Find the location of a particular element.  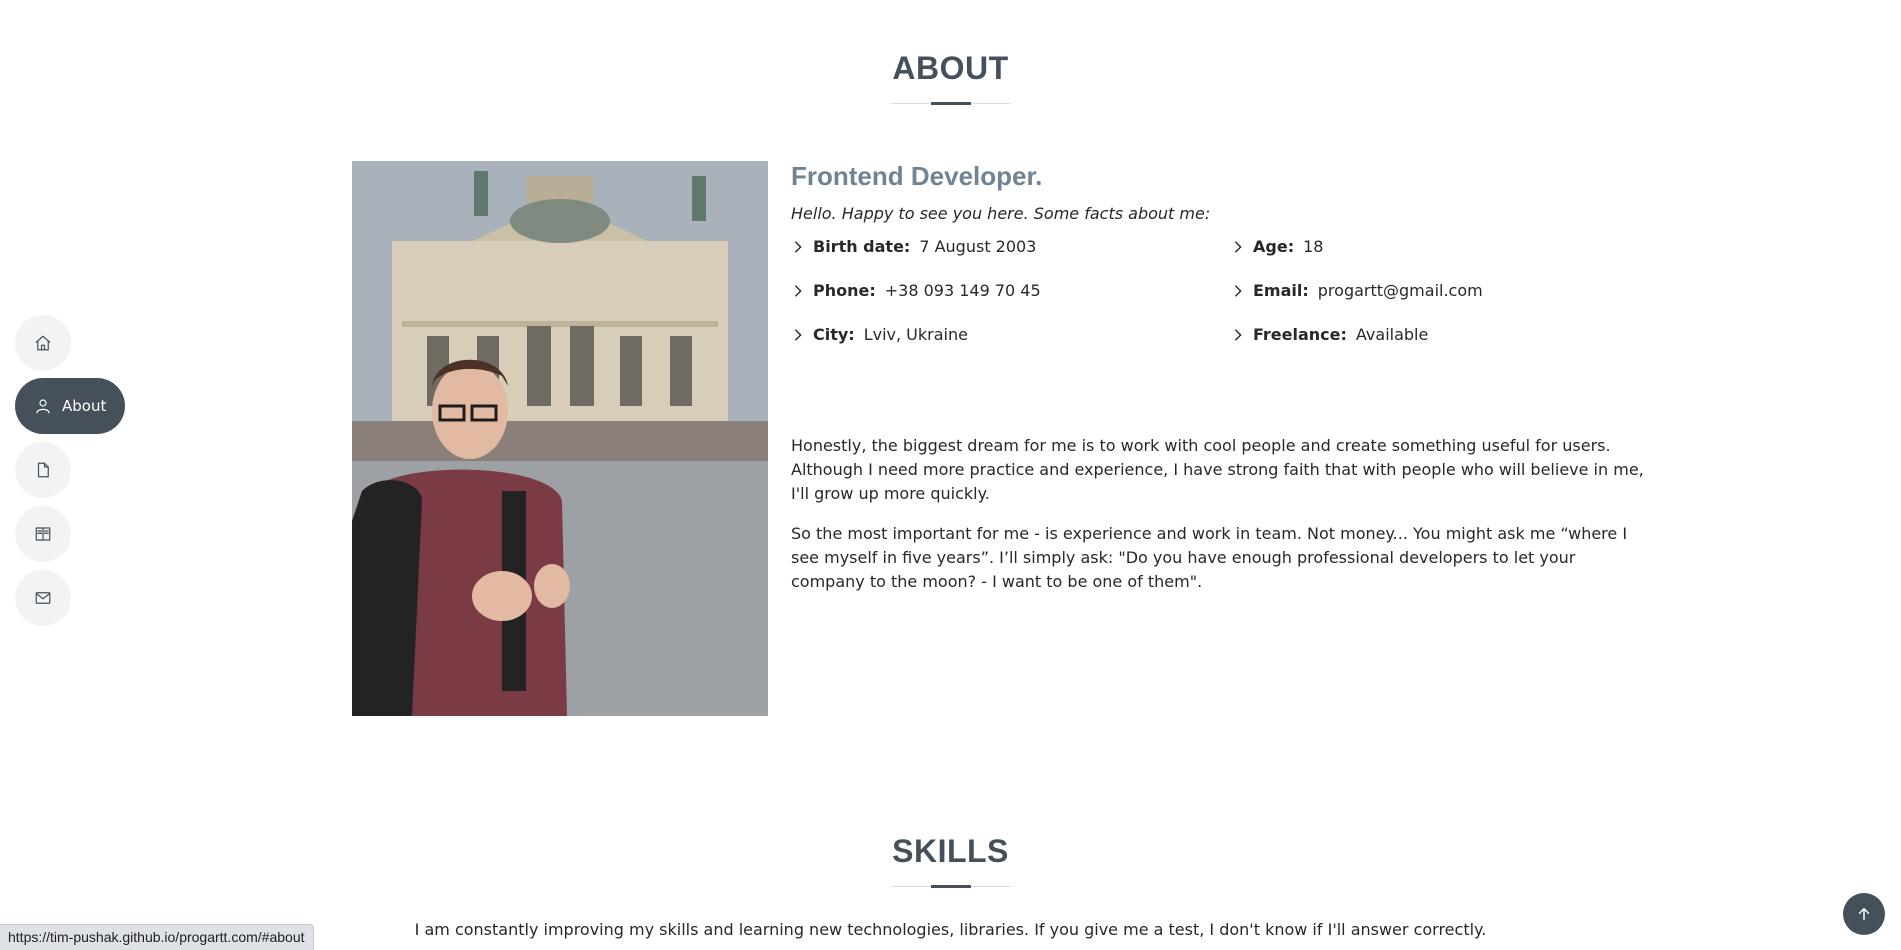

fact-value: progartt@gmail.com is located at coordinates (1400, 290).